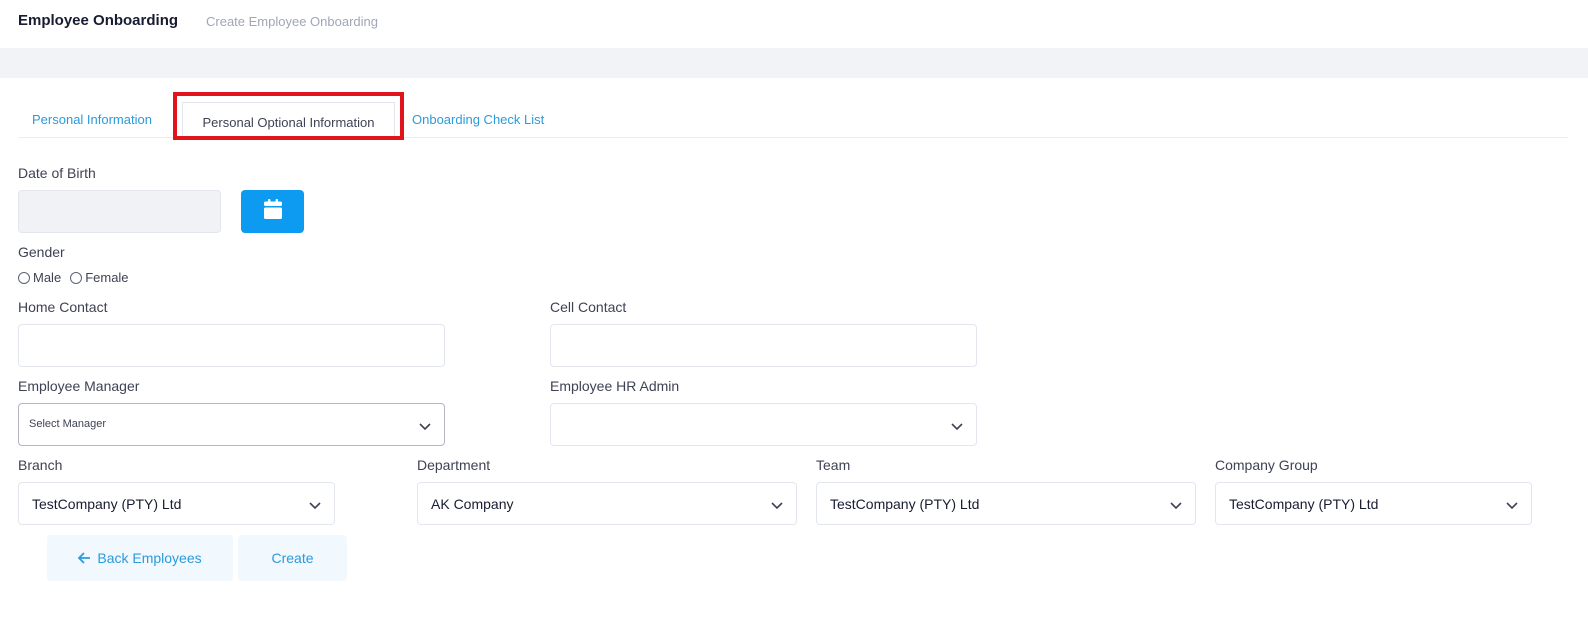  I want to click on company-group-select: TestCompany (PTY) Ltd, so click(1373, 503).